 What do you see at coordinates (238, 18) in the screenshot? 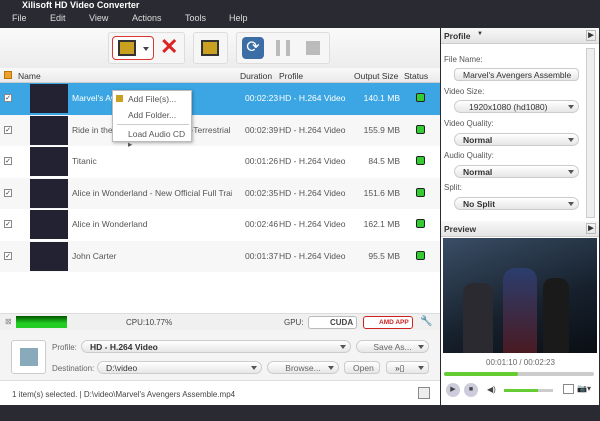
I see `menu-help: Help` at bounding box center [238, 18].